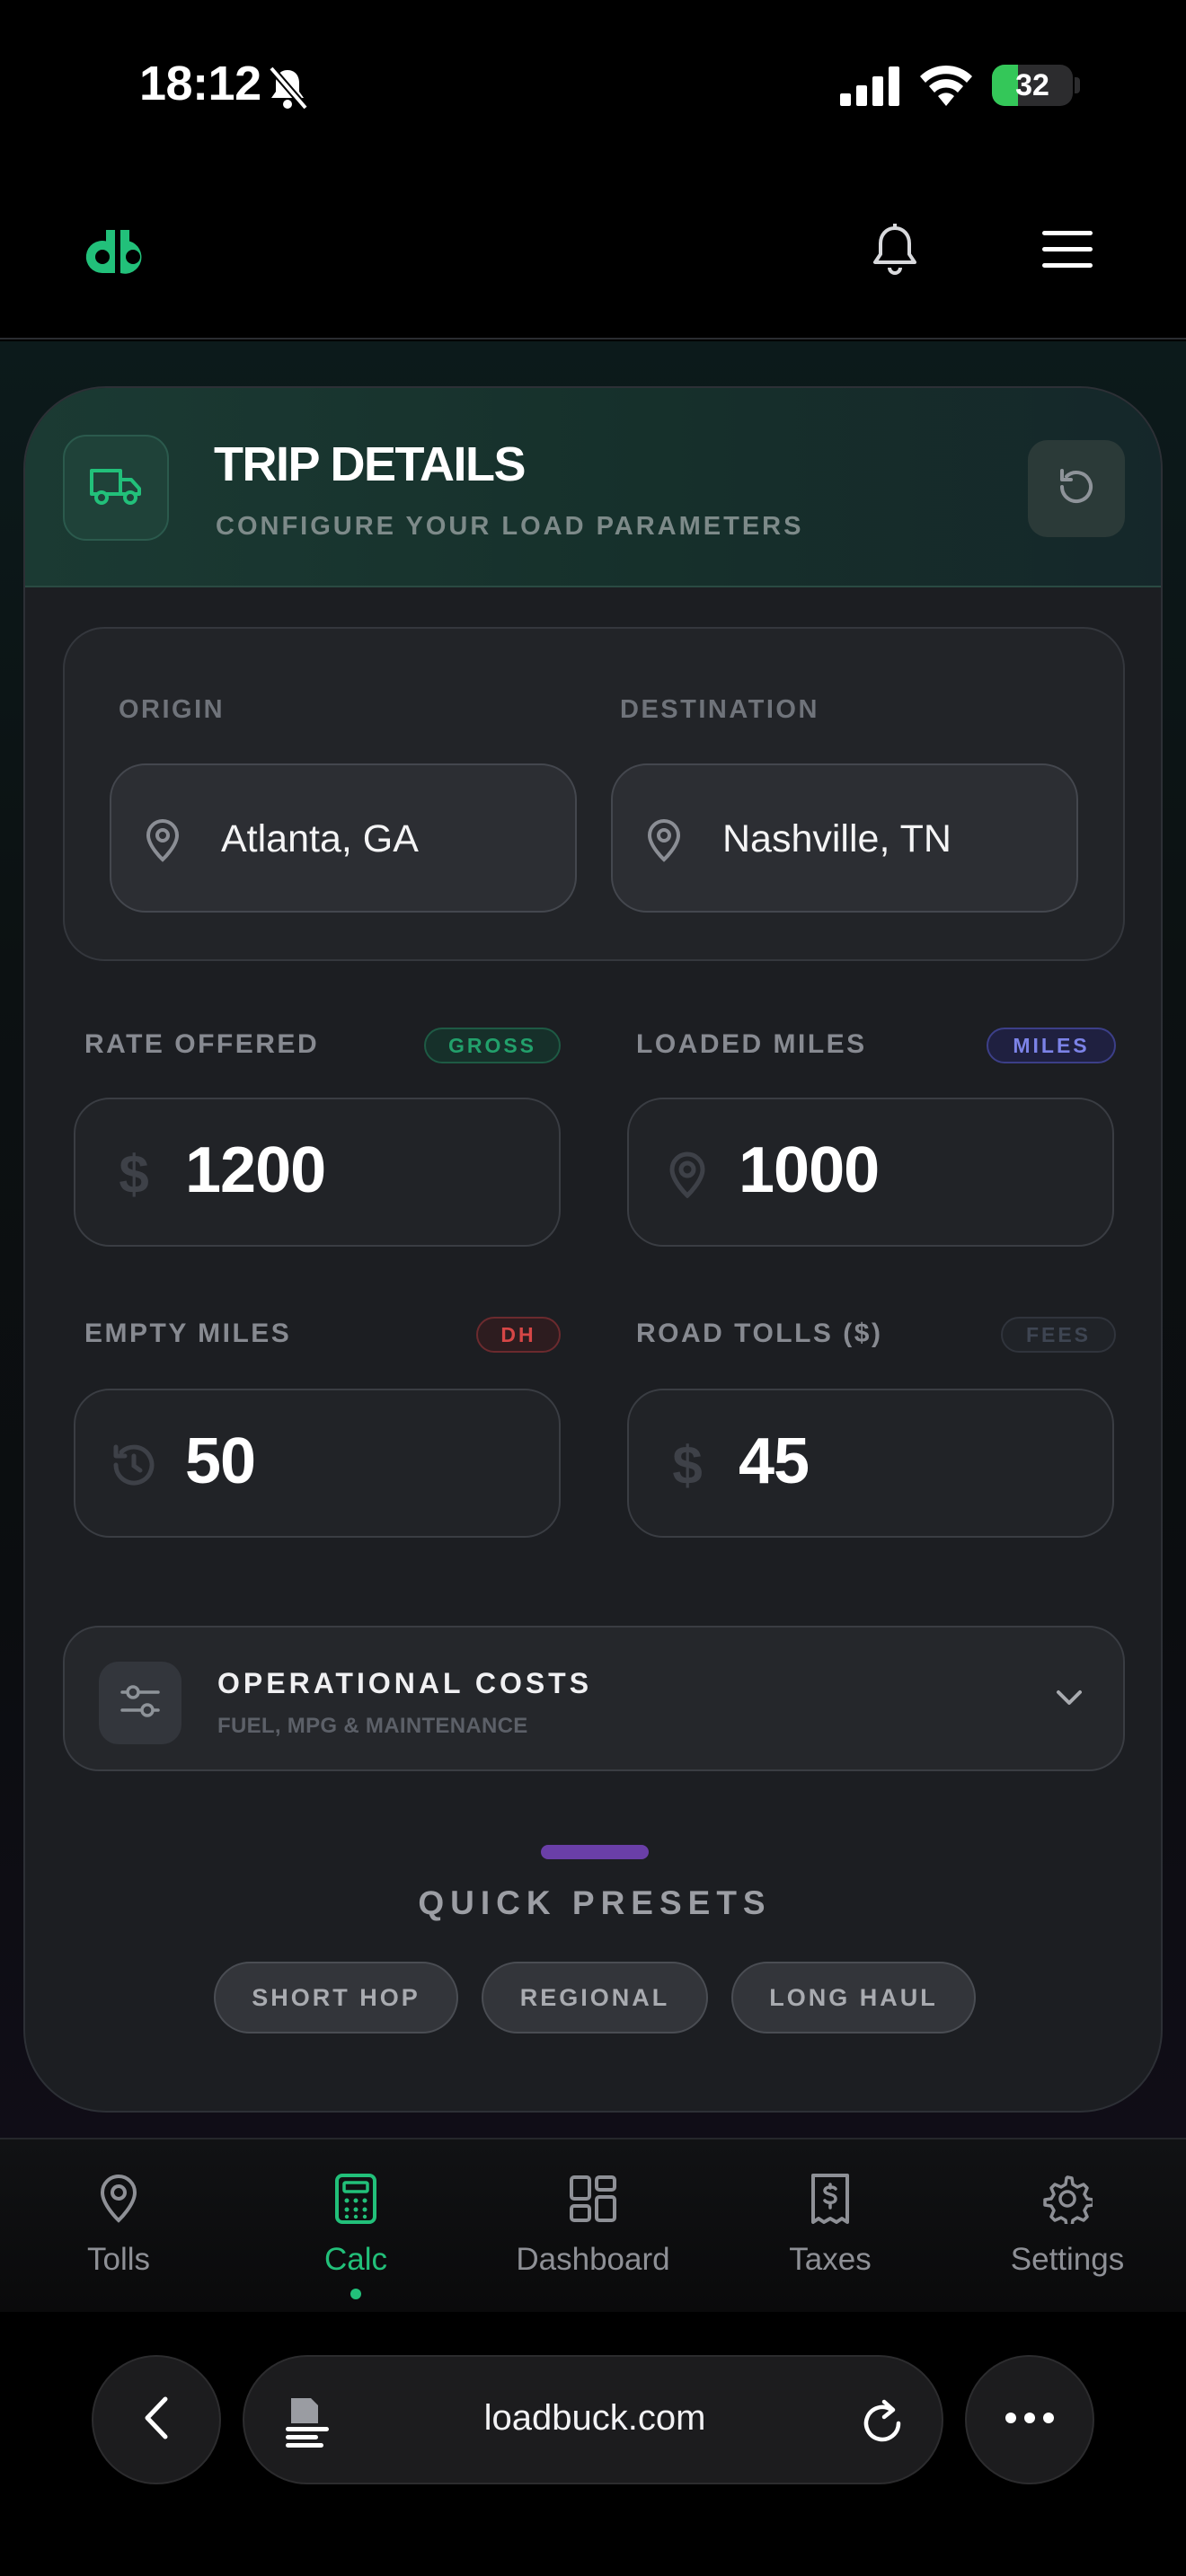 The height and width of the screenshot is (2576, 1186). I want to click on destination-value: Nashville, TN, so click(836, 838).